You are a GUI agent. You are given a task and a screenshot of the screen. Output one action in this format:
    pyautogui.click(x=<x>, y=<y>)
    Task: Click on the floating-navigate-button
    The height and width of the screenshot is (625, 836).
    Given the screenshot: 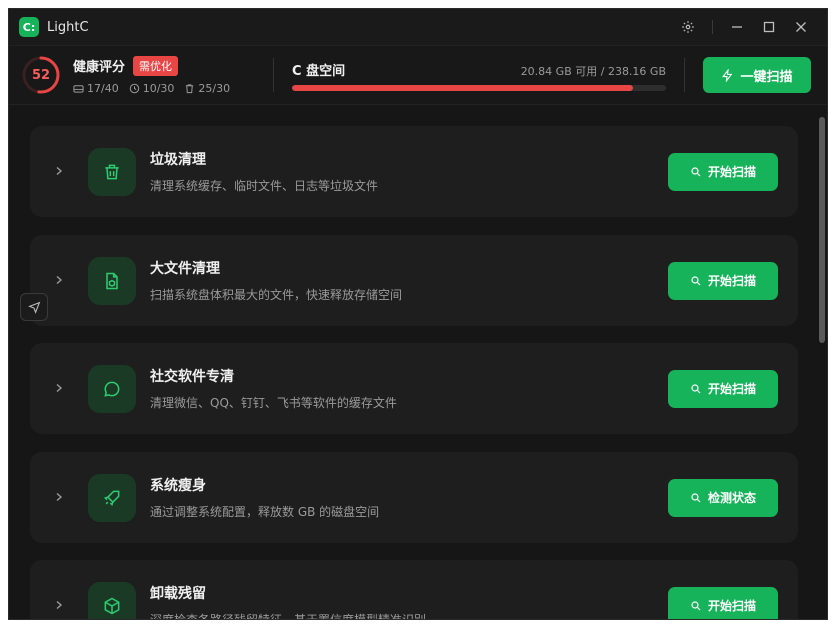 What is the action you would take?
    pyautogui.click(x=34, y=307)
    